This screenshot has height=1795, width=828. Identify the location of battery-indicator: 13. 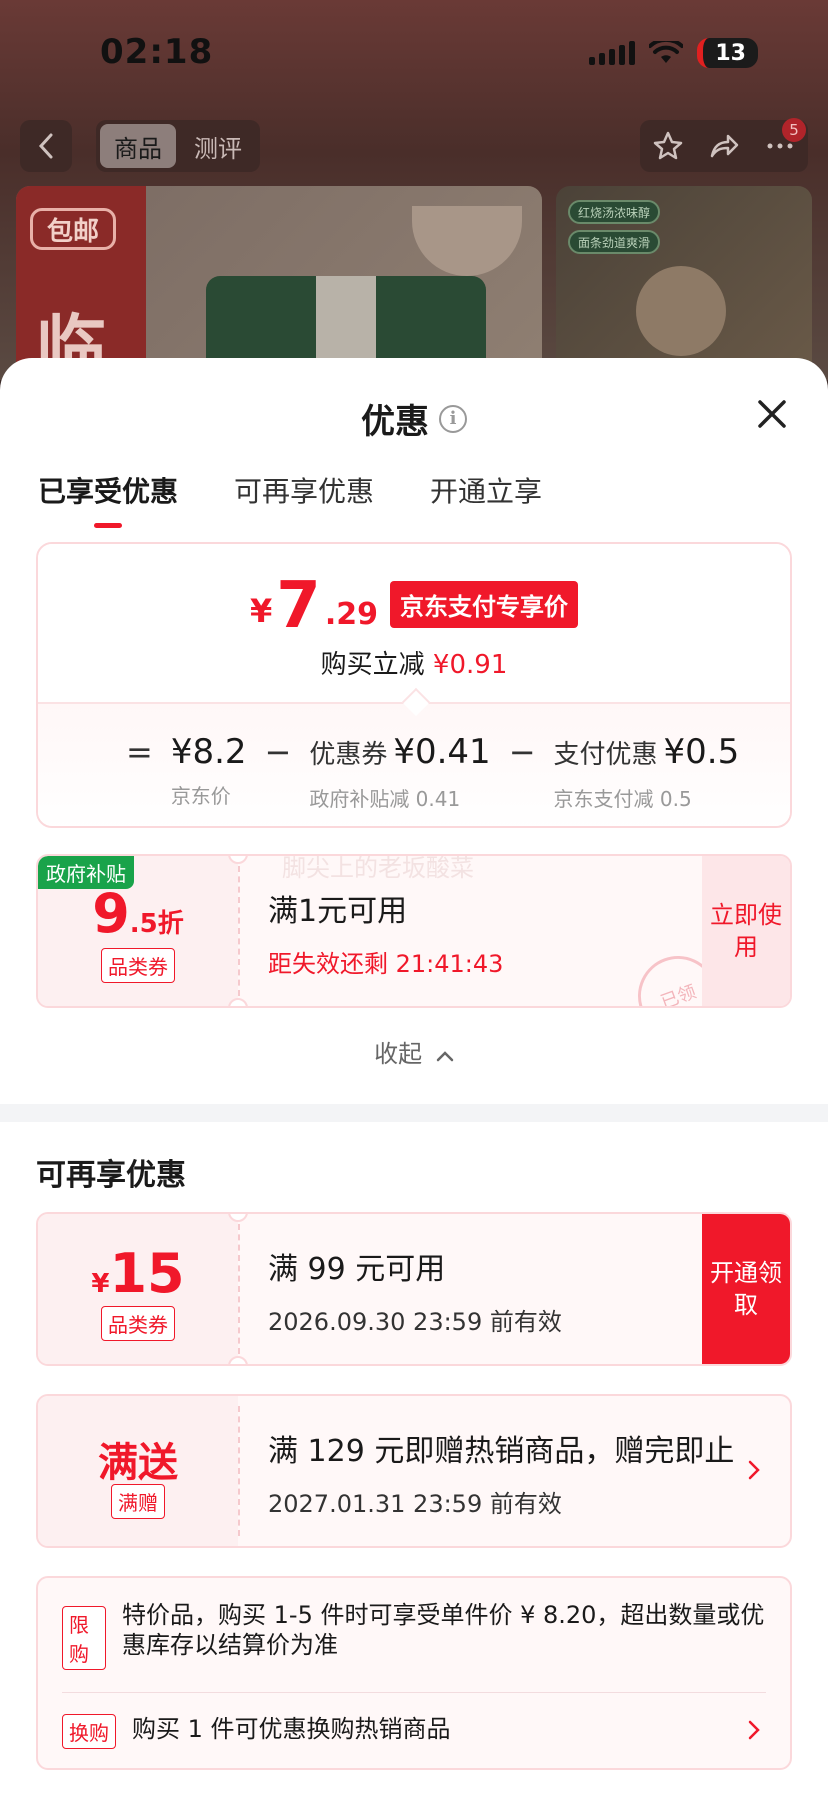
(727, 53).